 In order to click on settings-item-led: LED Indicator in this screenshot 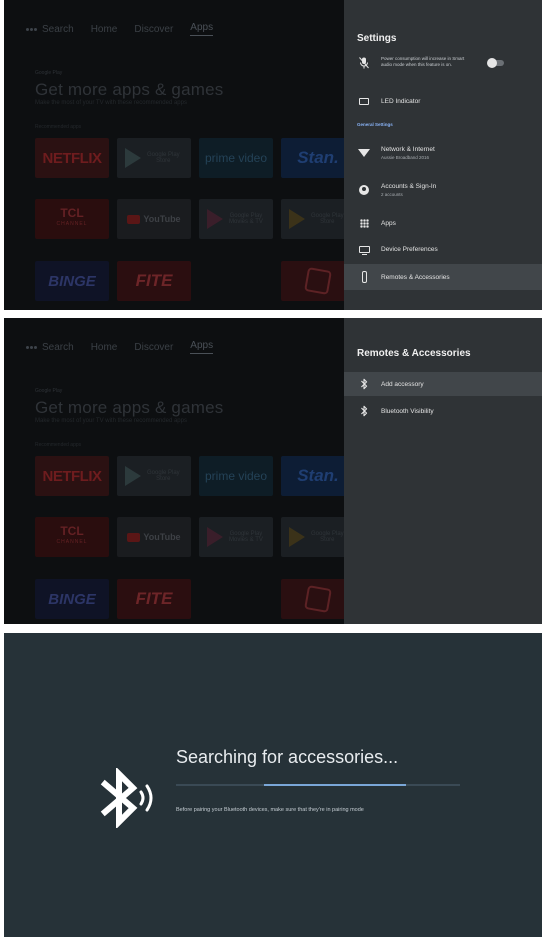, I will do `click(443, 101)`.